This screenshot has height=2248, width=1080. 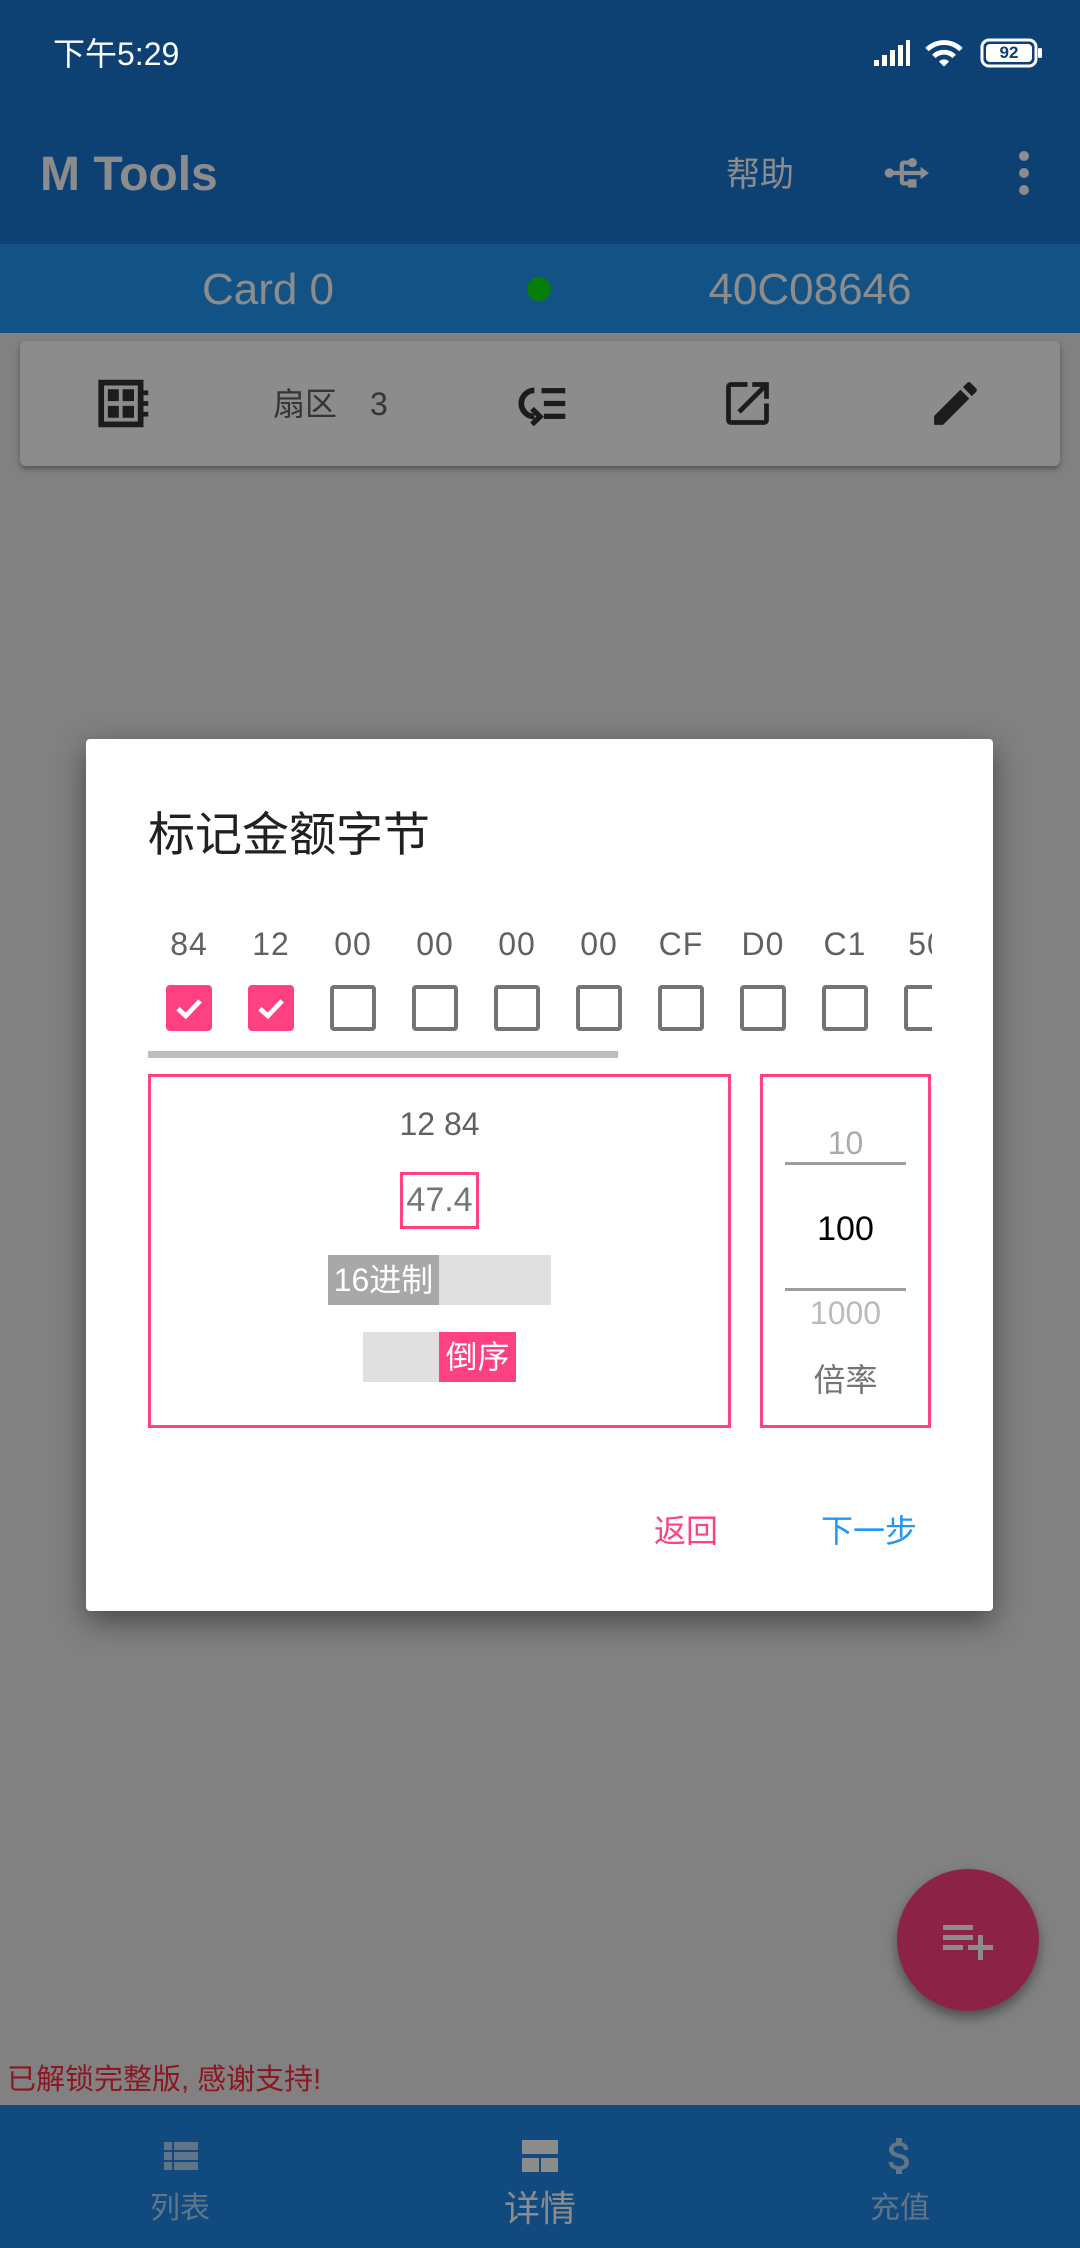 What do you see at coordinates (681, 944) in the screenshot?
I see `byte-label: CF` at bounding box center [681, 944].